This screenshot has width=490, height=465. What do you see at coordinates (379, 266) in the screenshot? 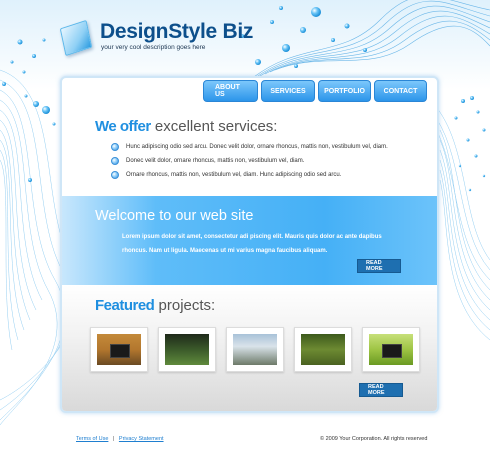
I see `welcome-read-more-button: READ MORE` at bounding box center [379, 266].